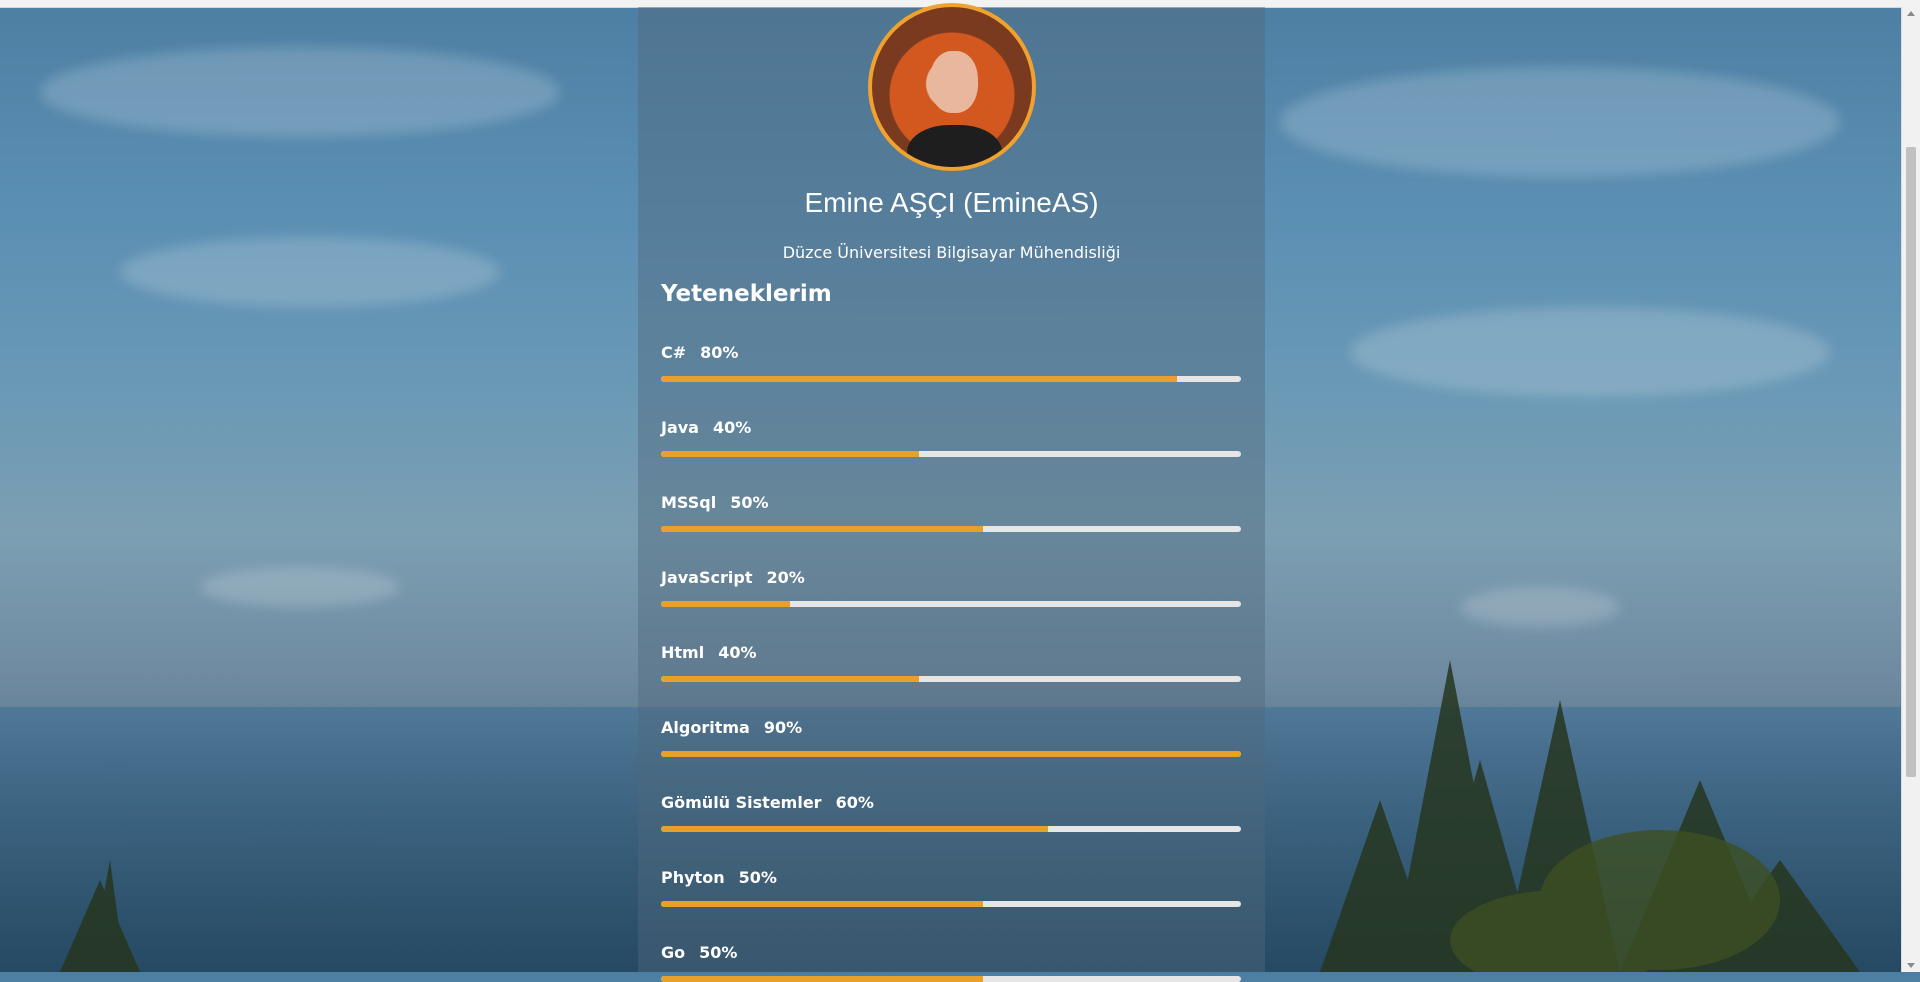 This screenshot has width=1920, height=982. Describe the element at coordinates (741, 802) in the screenshot. I see `skill-label: Gömülü Sistemler` at that location.